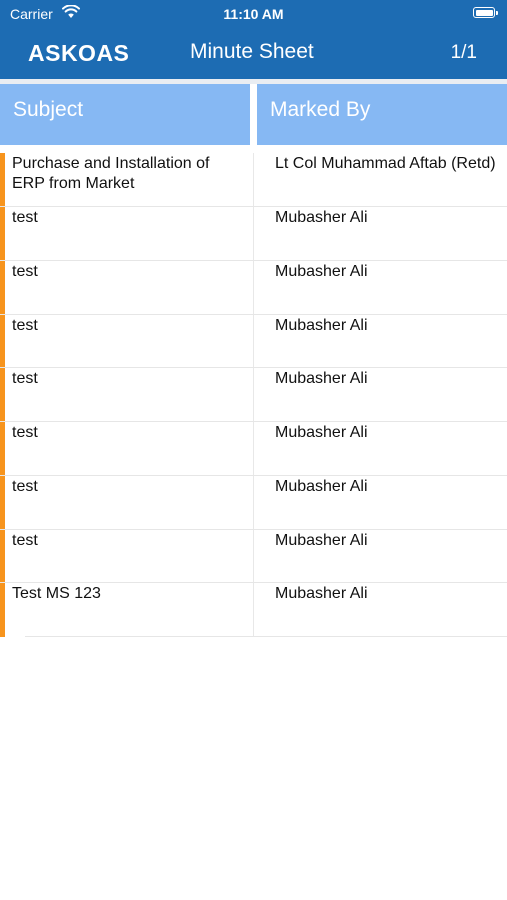  I want to click on status-bar: Carrier 11:10 AM, so click(253, 14).